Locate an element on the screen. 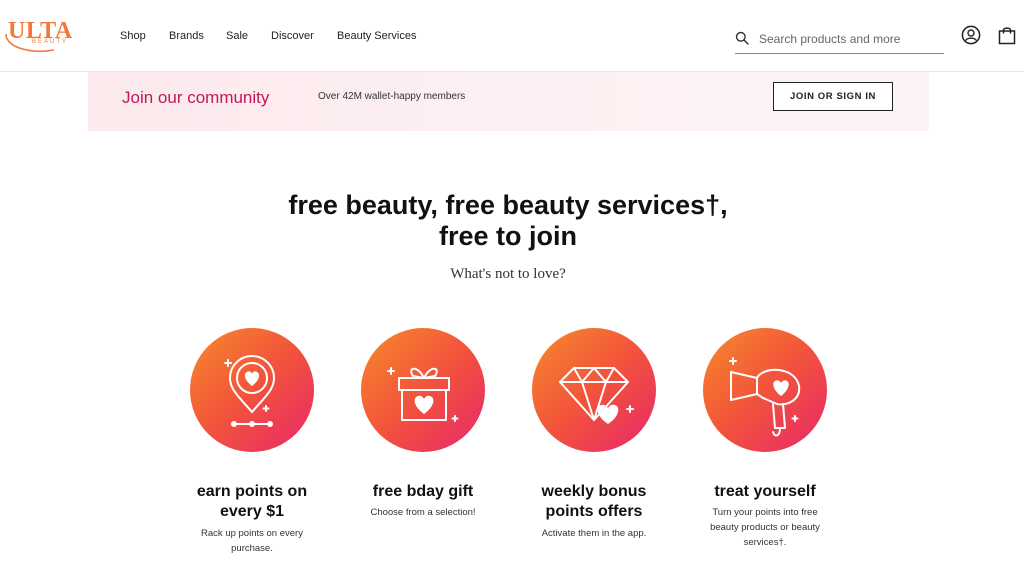 Image resolution: width=1024 pixels, height=576 pixels. perk-title-line: earn points on is located at coordinates (252, 491).